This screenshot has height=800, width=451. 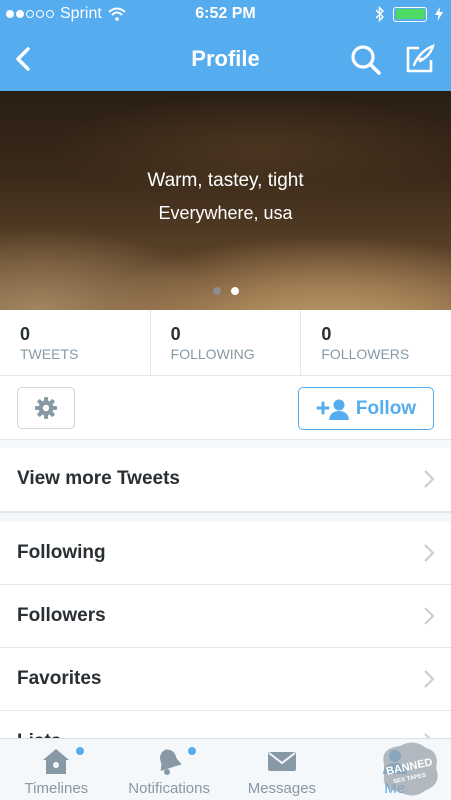 What do you see at coordinates (439, 14) in the screenshot?
I see `charging-bolt-icon` at bounding box center [439, 14].